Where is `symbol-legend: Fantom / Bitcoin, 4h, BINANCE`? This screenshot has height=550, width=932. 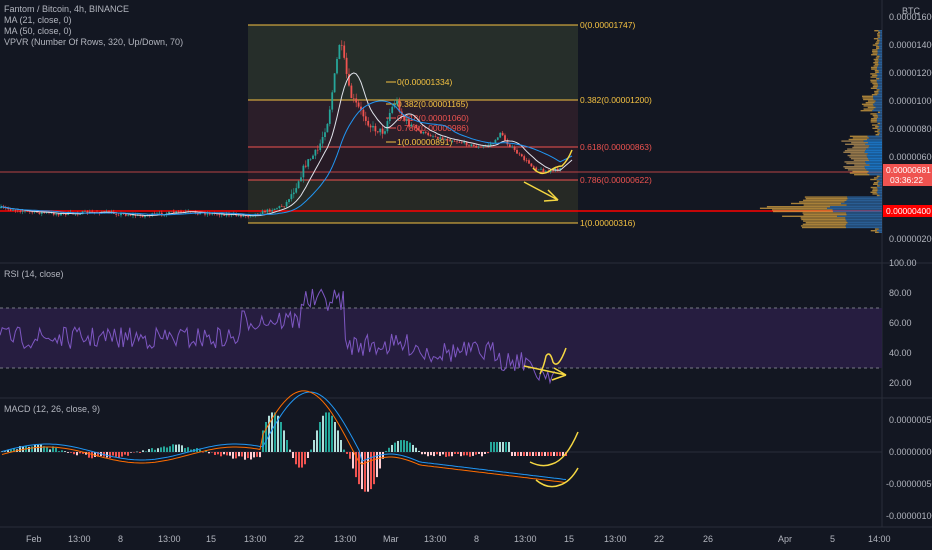 symbol-legend: Fantom / Bitcoin, 4h, BINANCE is located at coordinates (66, 9).